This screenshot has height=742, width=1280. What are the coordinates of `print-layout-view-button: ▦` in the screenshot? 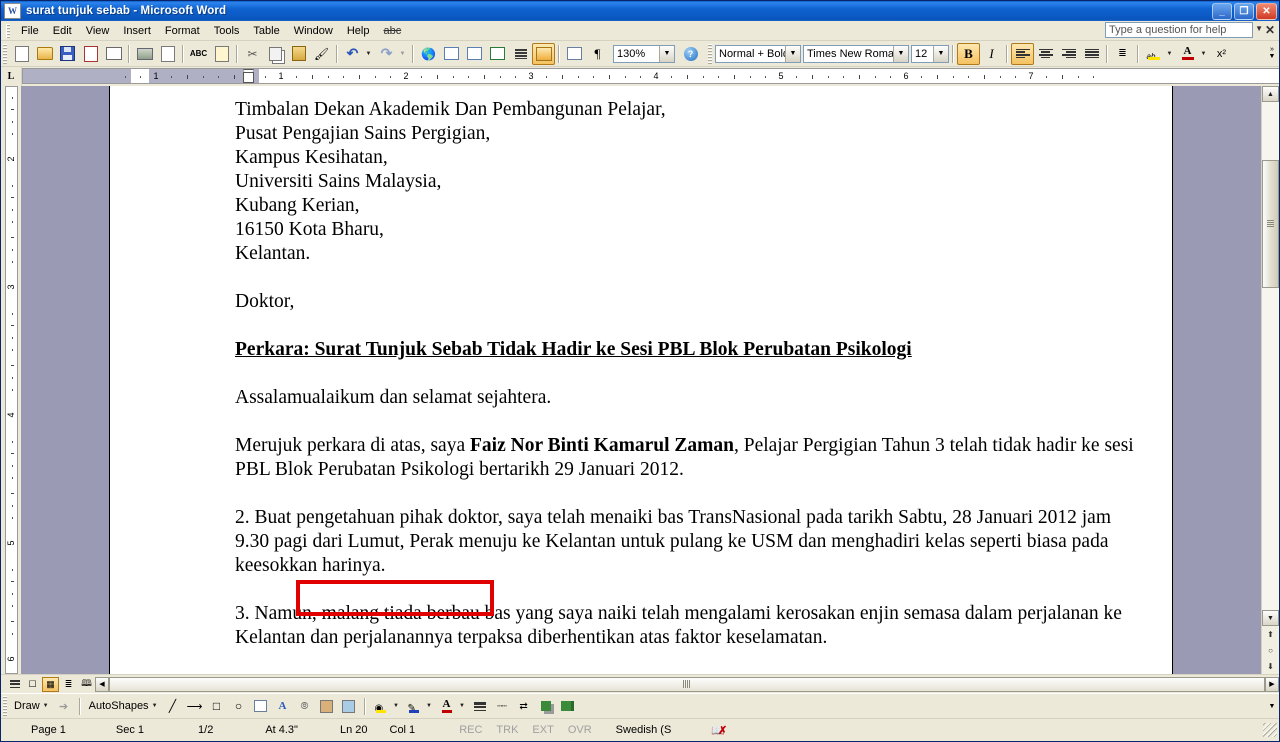 It's located at (50, 684).